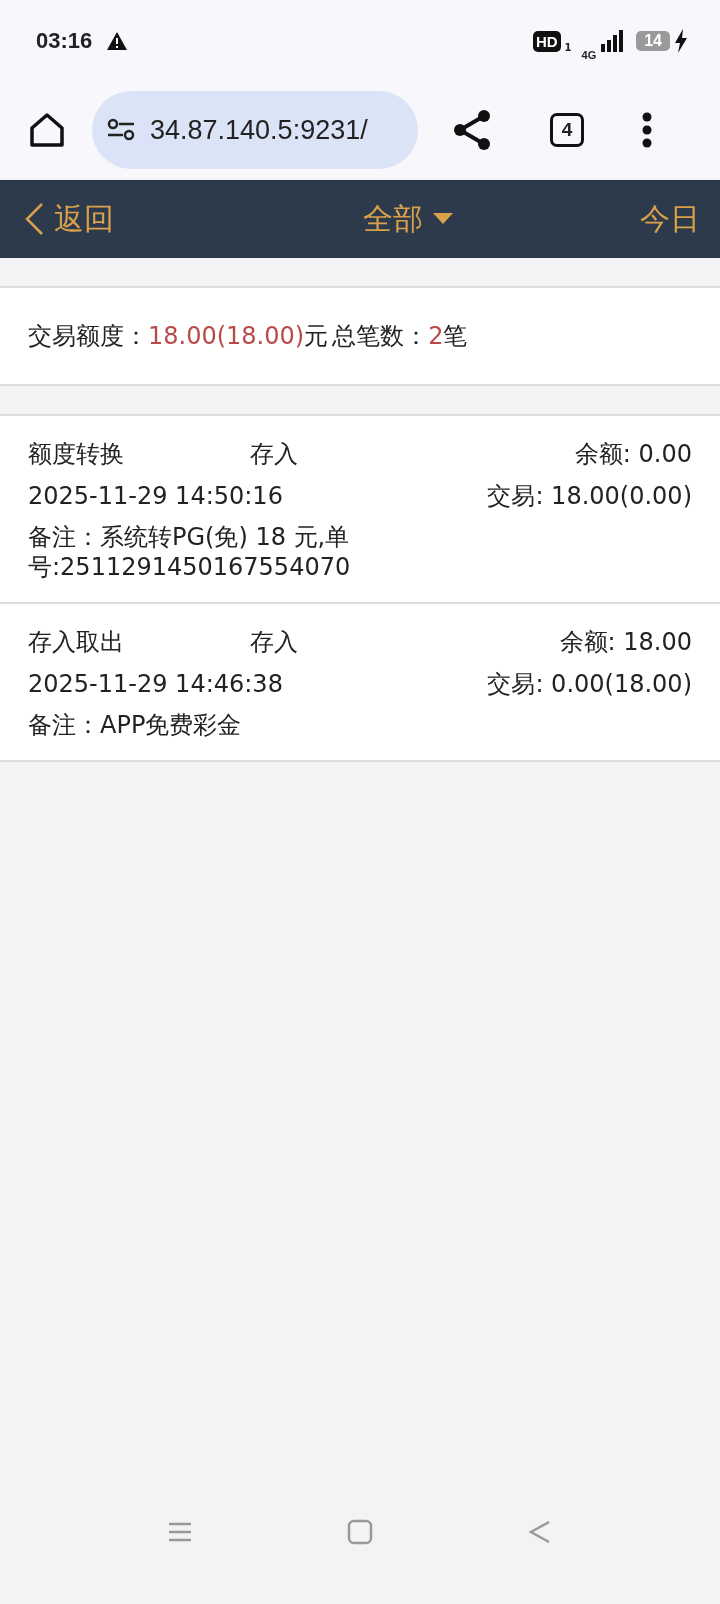 Image resolution: width=720 pixels, height=1604 pixels. Describe the element at coordinates (653, 41) in the screenshot. I see `battery-level: 14` at that location.